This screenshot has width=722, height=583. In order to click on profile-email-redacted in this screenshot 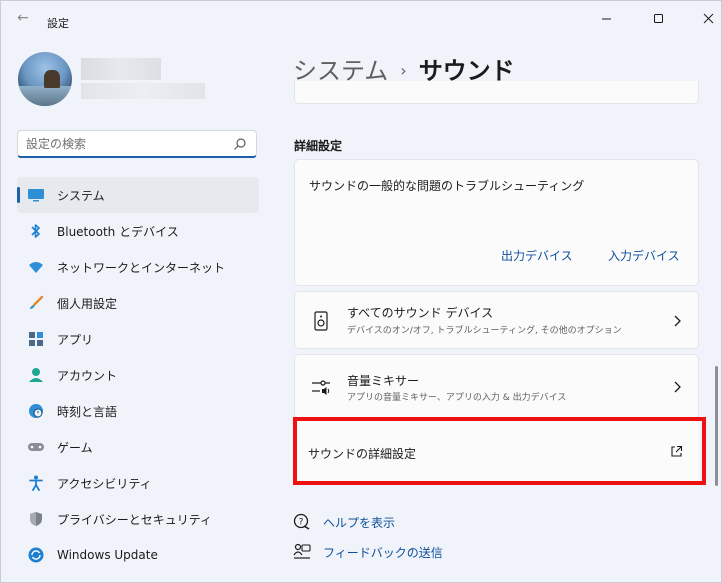, I will do `click(143, 91)`.